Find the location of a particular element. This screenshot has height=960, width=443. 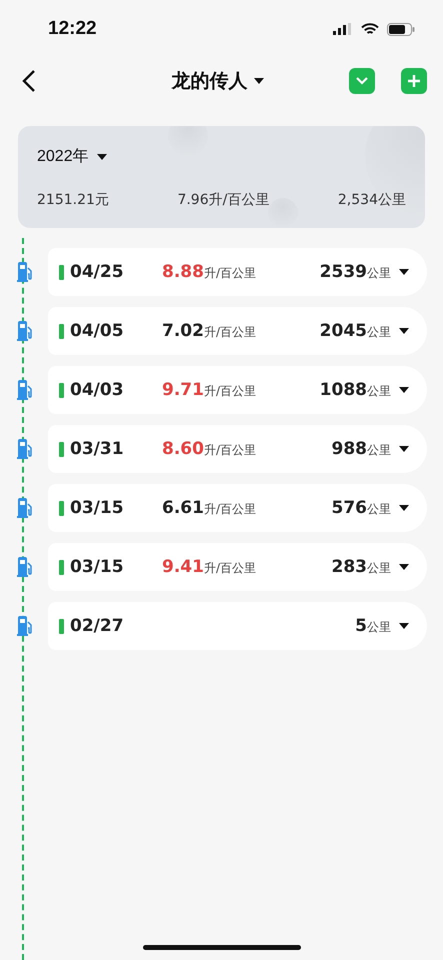

plus-icon is located at coordinates (414, 81).